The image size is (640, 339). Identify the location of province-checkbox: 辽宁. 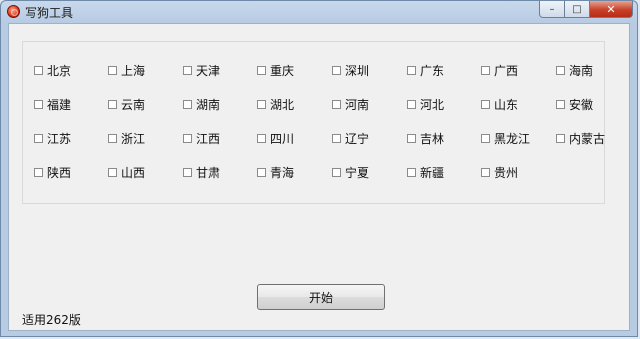
(350, 138).